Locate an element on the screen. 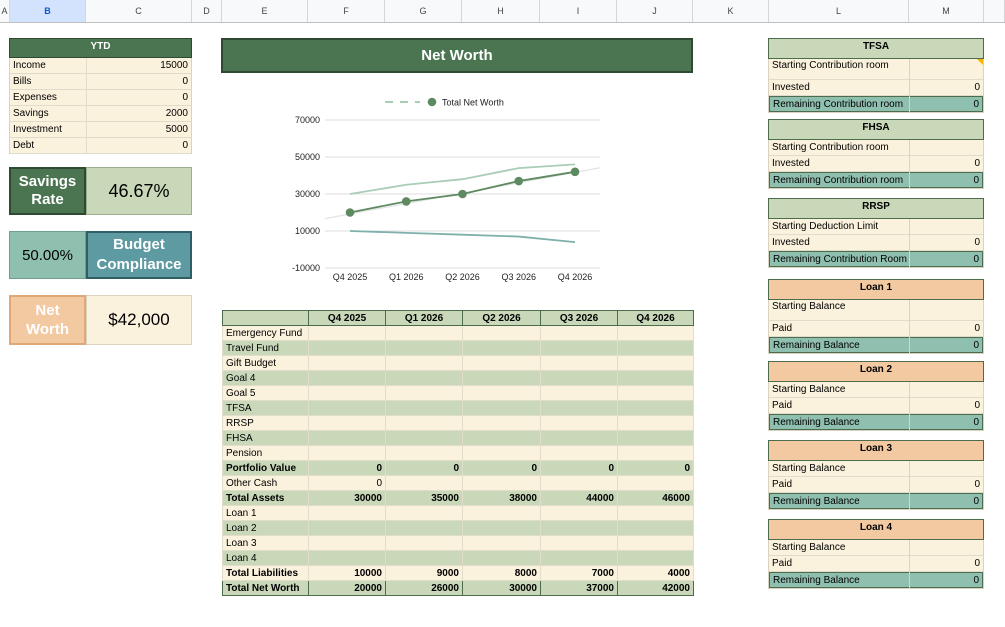 This screenshot has height=627, width=1005. ytd-row: Debt 0 is located at coordinates (100, 146).